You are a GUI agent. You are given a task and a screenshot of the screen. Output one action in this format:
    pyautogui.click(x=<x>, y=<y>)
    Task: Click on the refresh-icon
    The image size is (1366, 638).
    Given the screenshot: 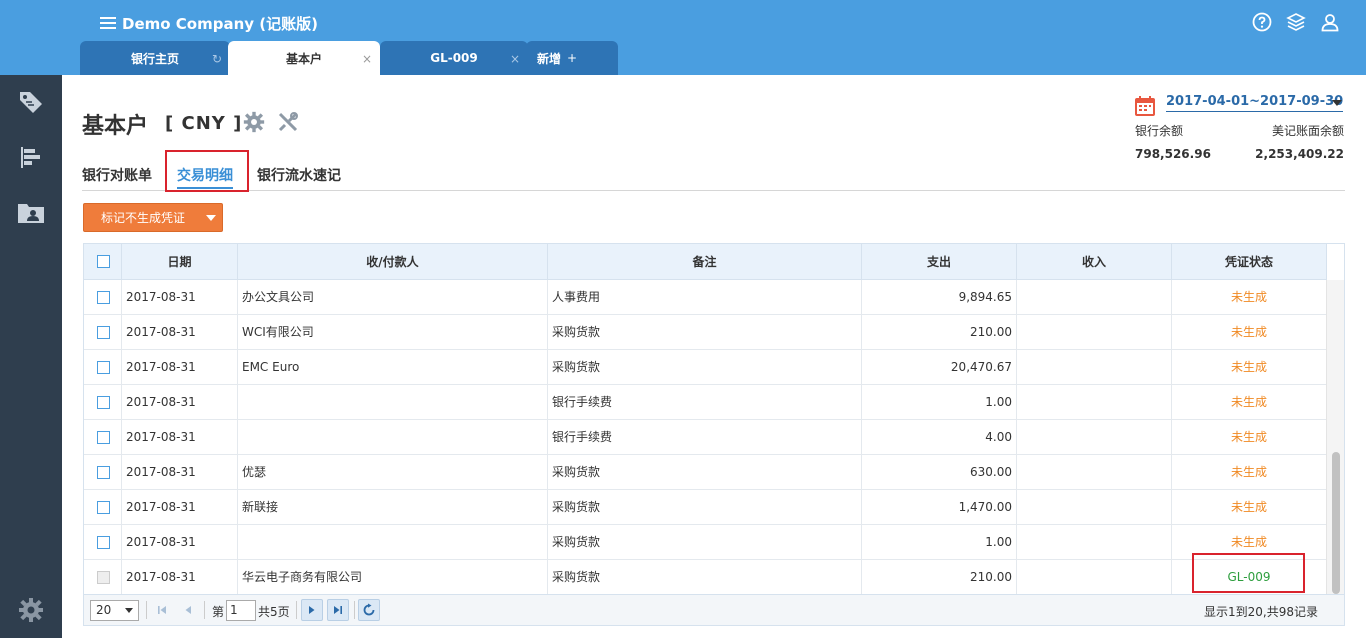 What is the action you would take?
    pyautogui.click(x=369, y=610)
    